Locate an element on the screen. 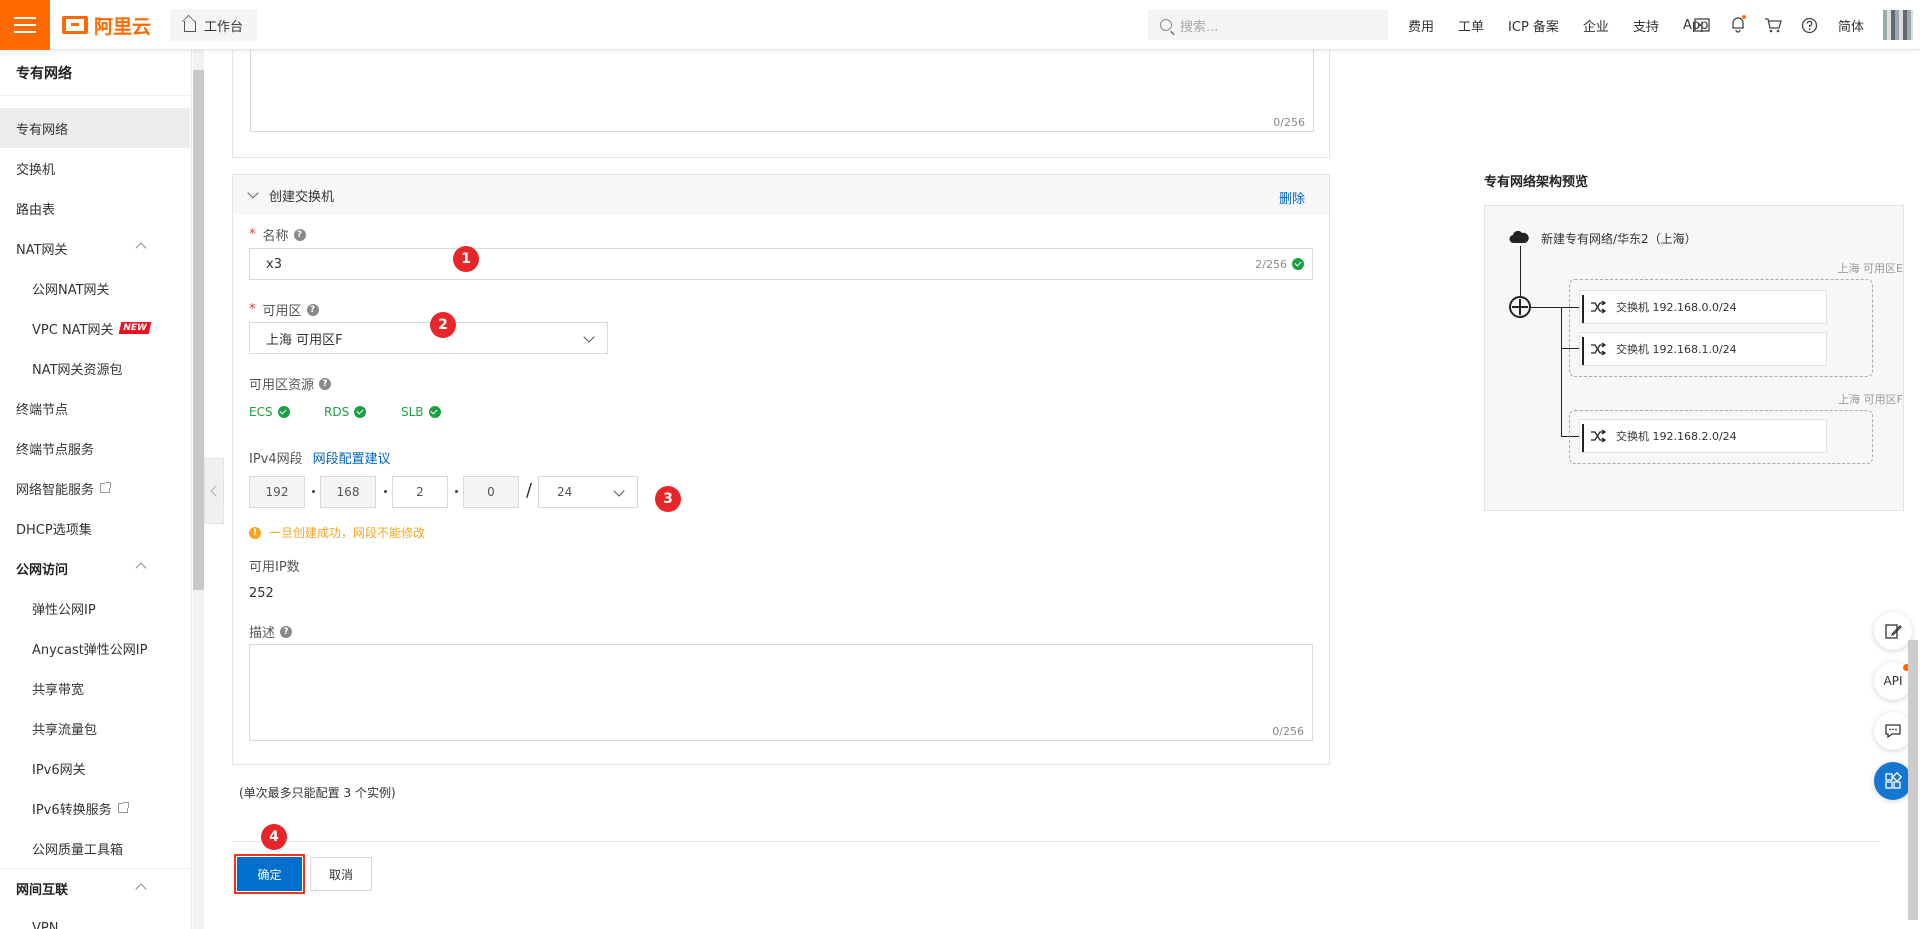 This screenshot has width=1920, height=929. sidebar-item-label: 共享带宽 is located at coordinates (58, 690).